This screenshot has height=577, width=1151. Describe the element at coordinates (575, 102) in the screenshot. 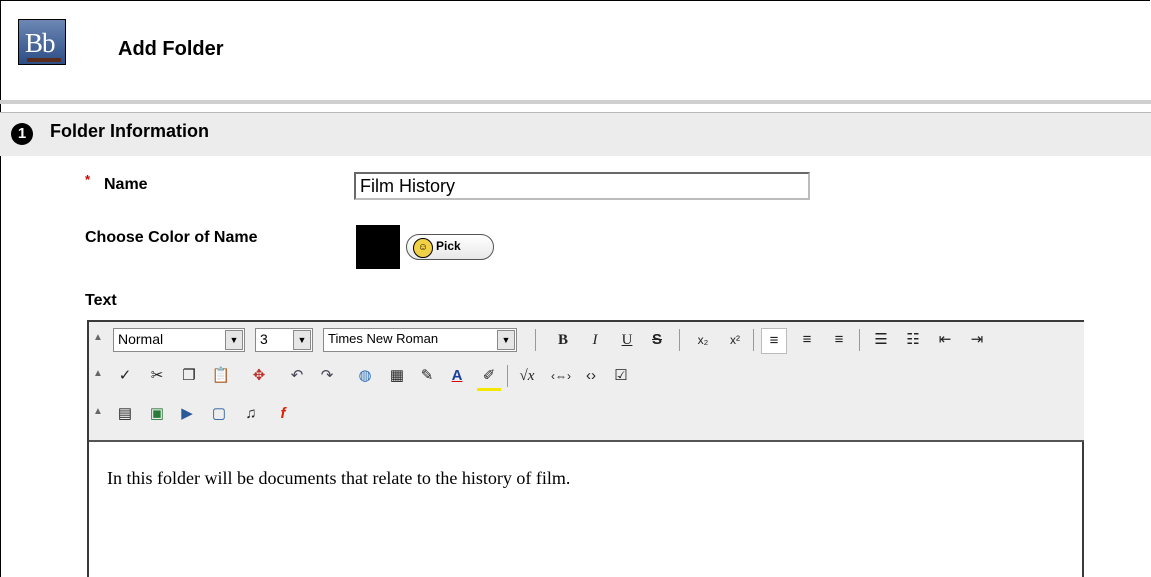

I see `title-divider` at that location.